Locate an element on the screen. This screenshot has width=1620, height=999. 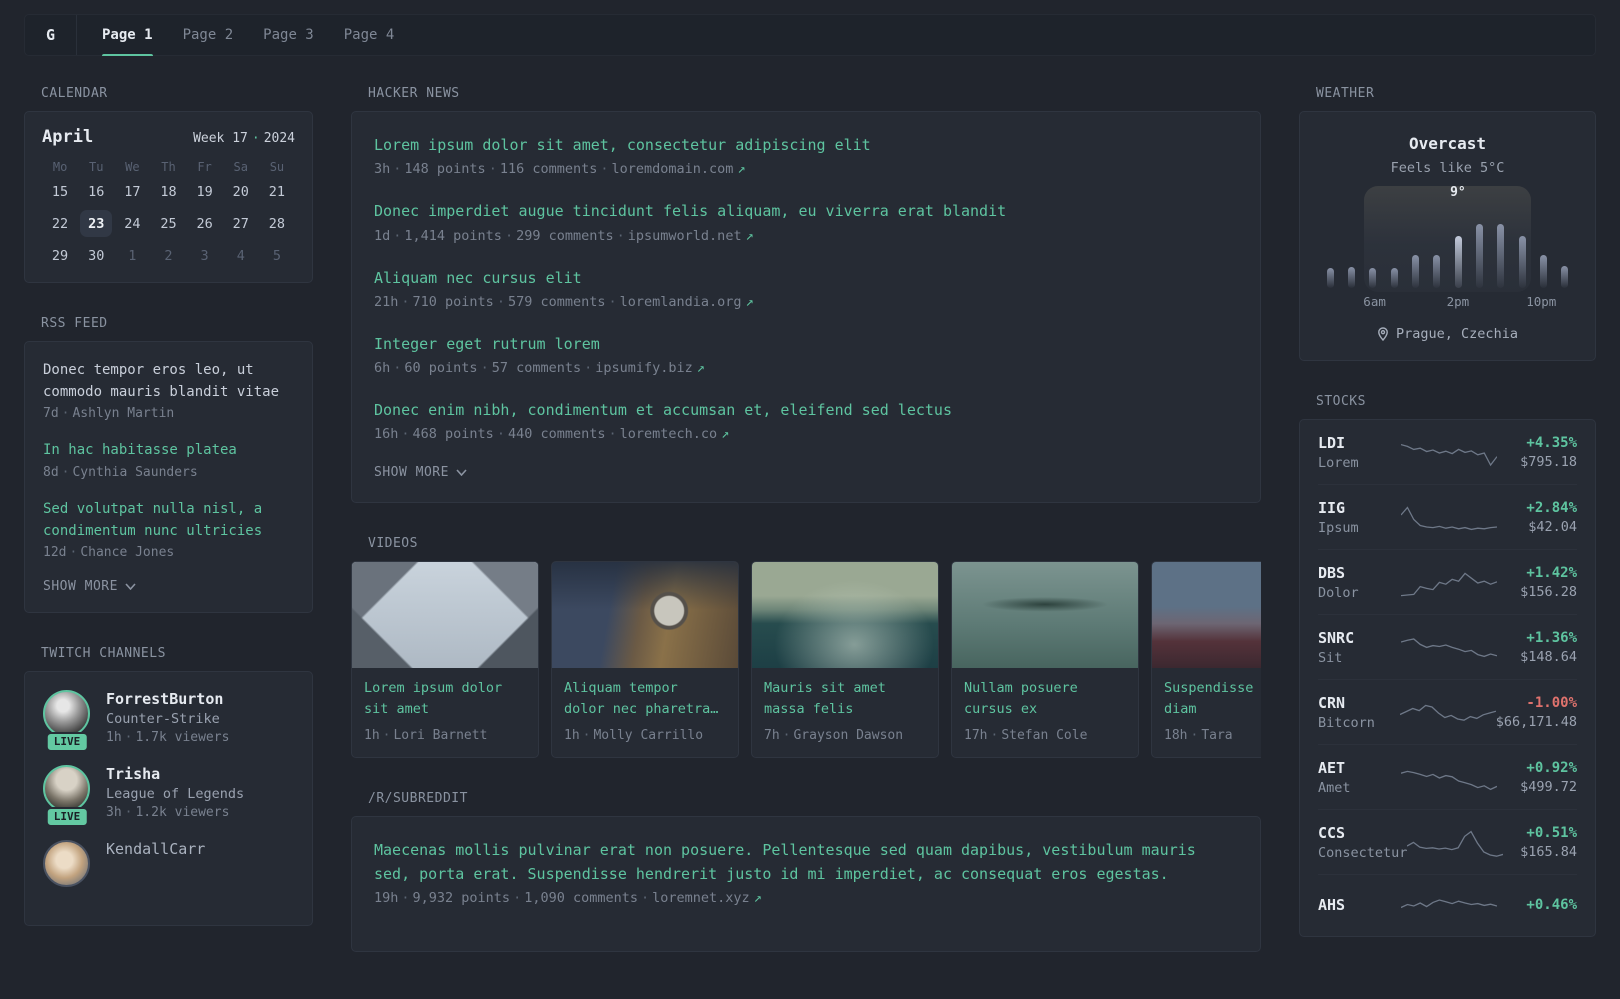
calendar-day: 28 is located at coordinates (277, 223).